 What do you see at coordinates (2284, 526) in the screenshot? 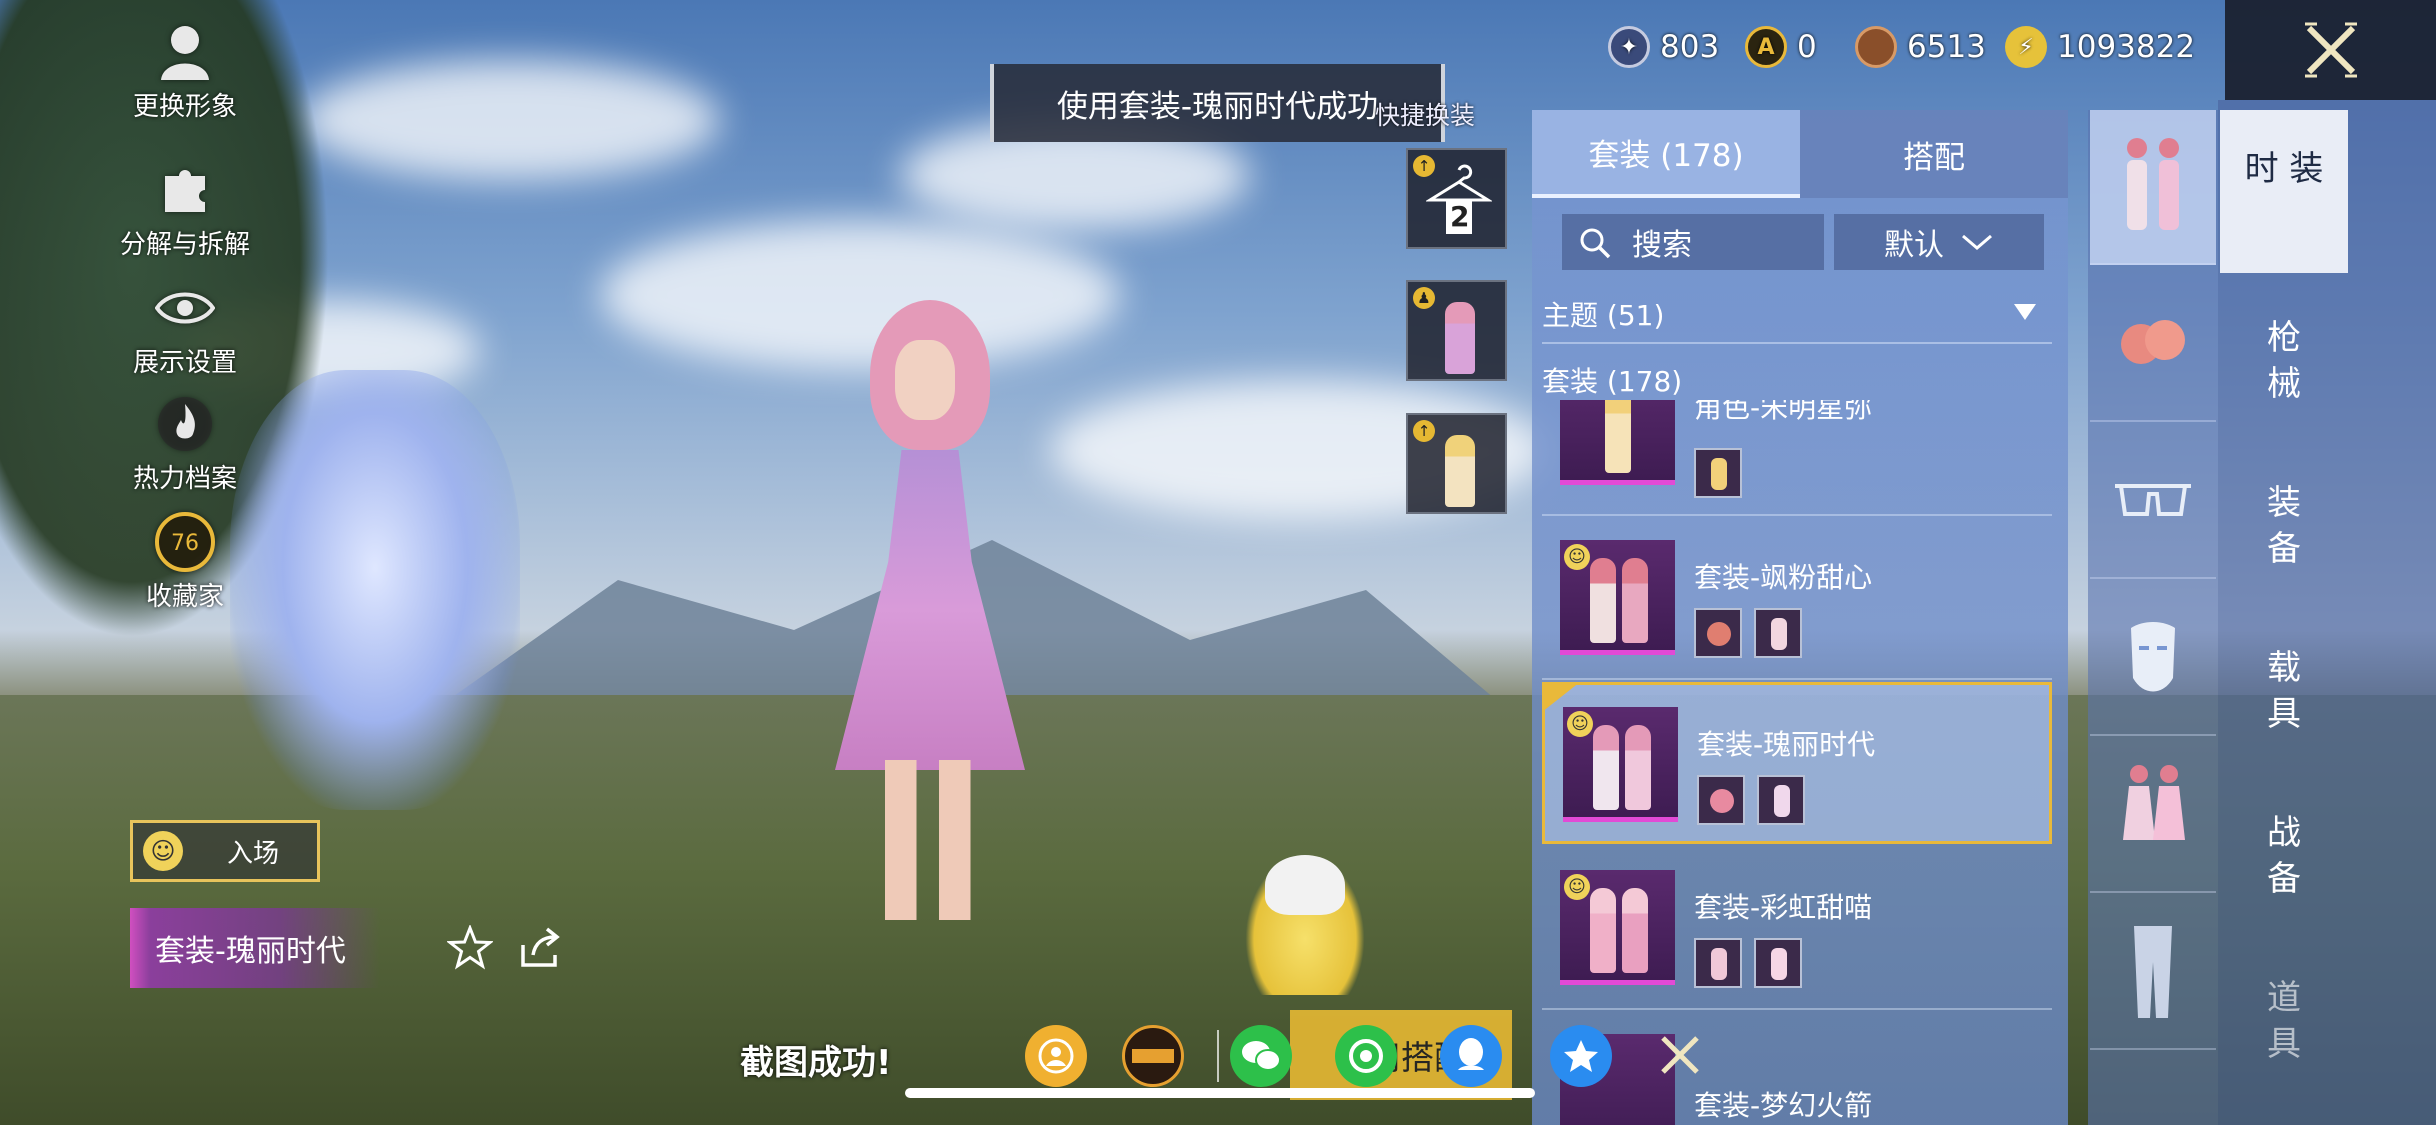
I see `nav-gear: 装 备` at bounding box center [2284, 526].